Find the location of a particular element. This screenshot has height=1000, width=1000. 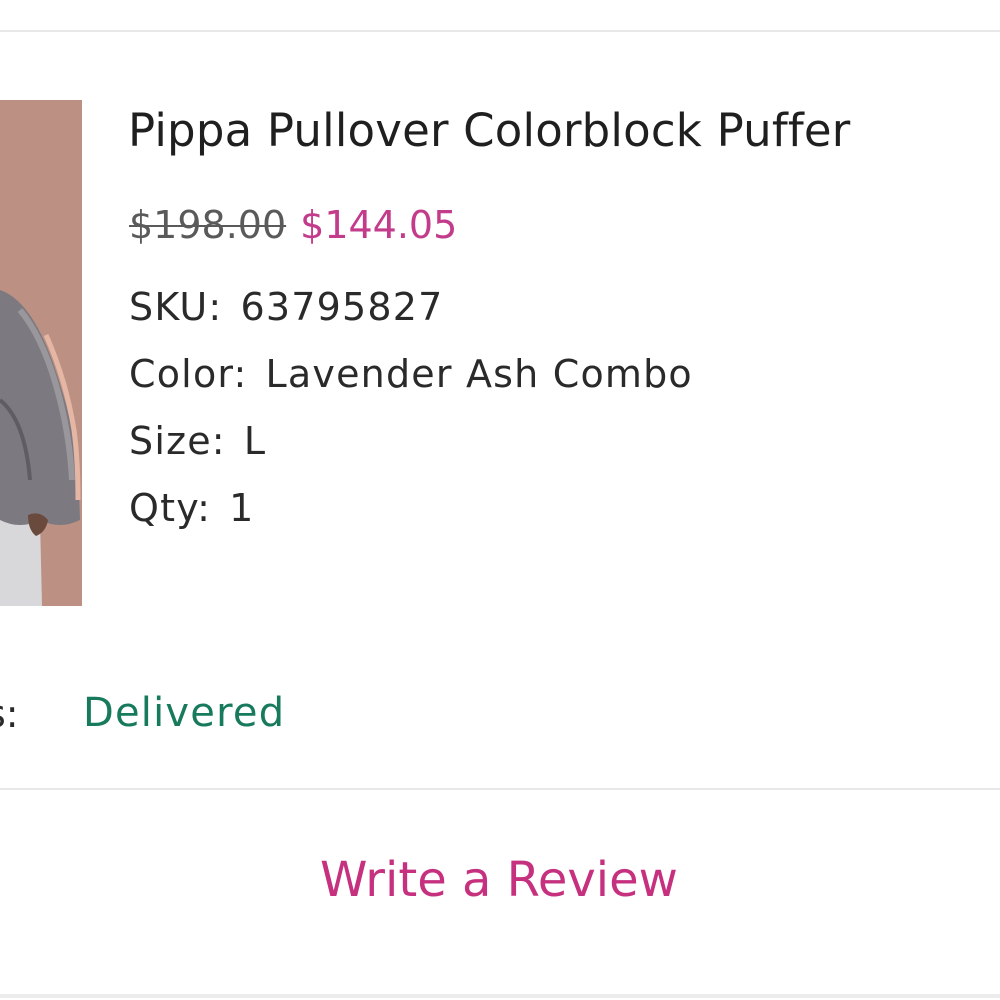

write-review-link: Write a Review is located at coordinates (499, 880).